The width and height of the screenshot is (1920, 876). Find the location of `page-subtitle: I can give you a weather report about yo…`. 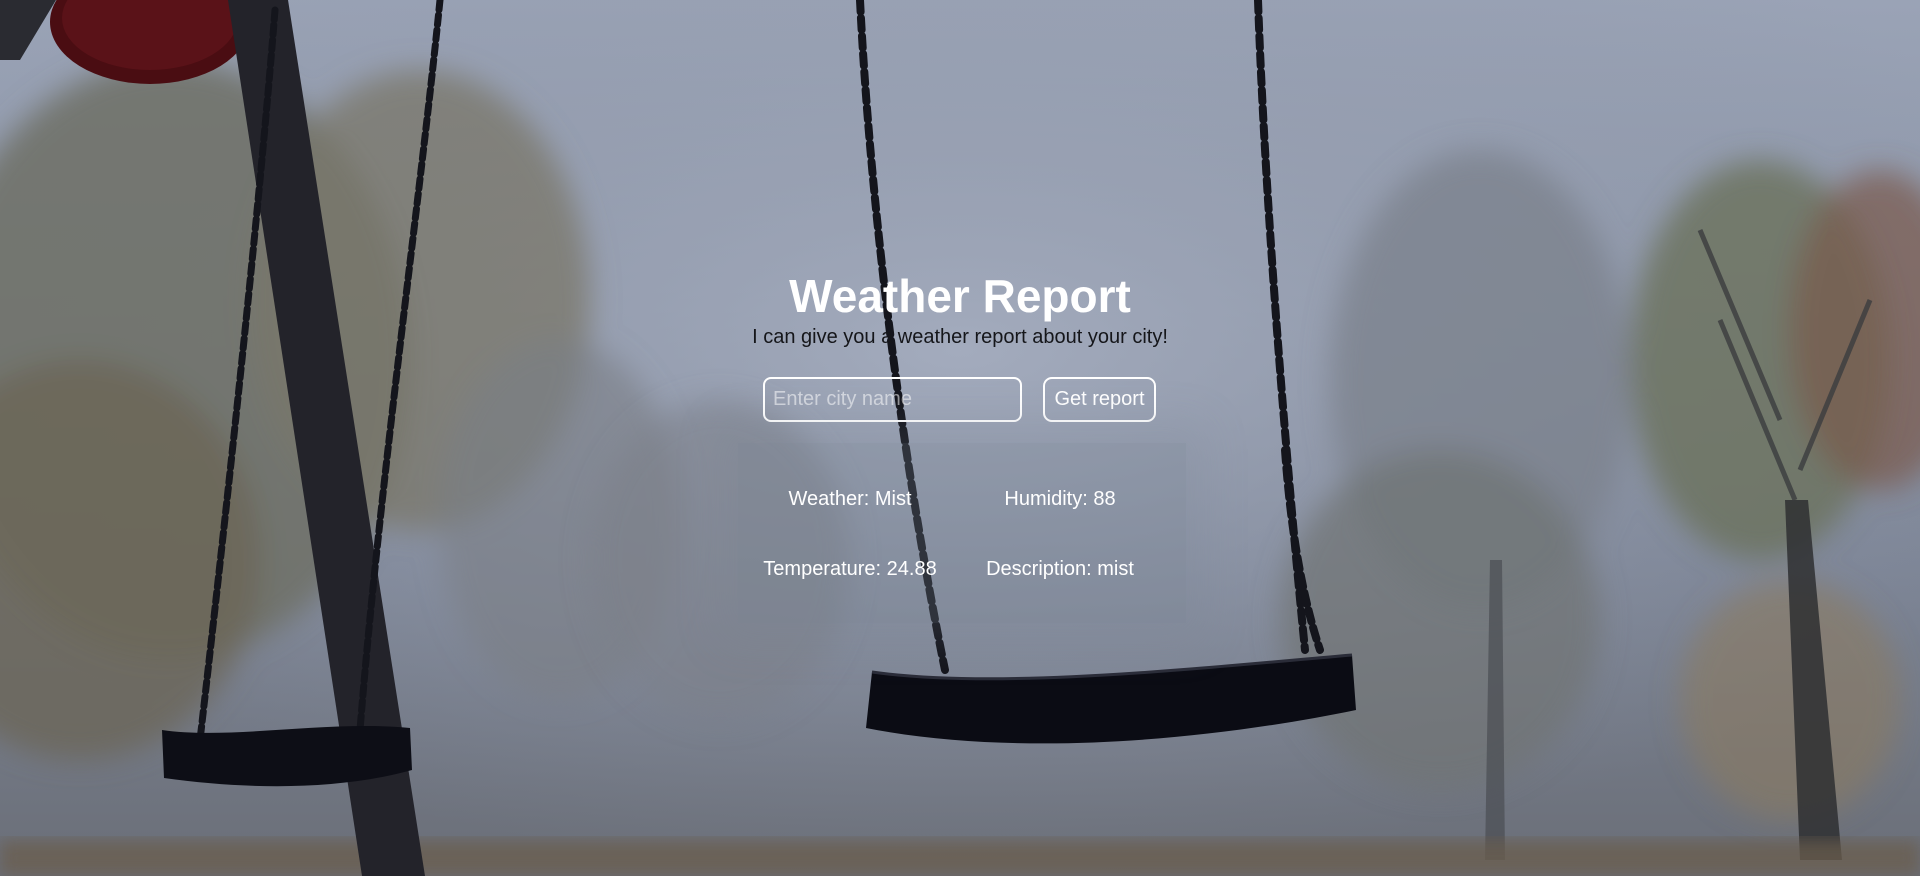

page-subtitle: I can give you a weather report about yo… is located at coordinates (960, 337).